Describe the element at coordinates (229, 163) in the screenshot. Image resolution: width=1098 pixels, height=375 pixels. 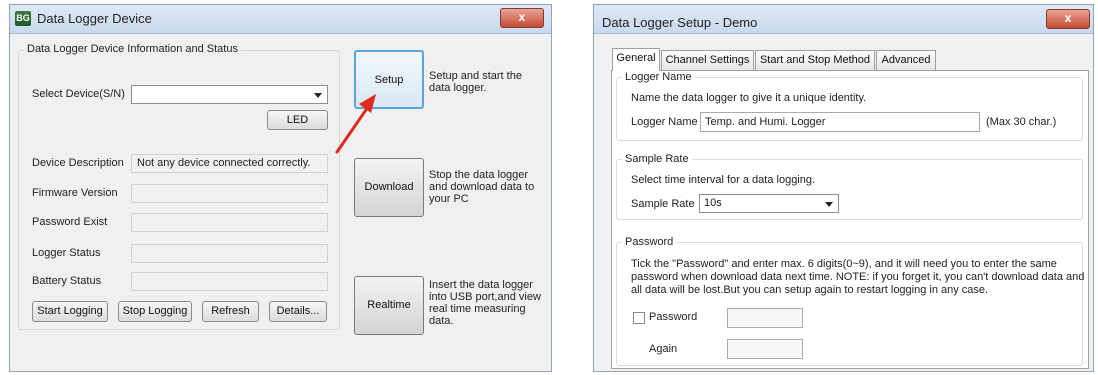
I see `device-description-field: Not any device connected correctly.` at that location.